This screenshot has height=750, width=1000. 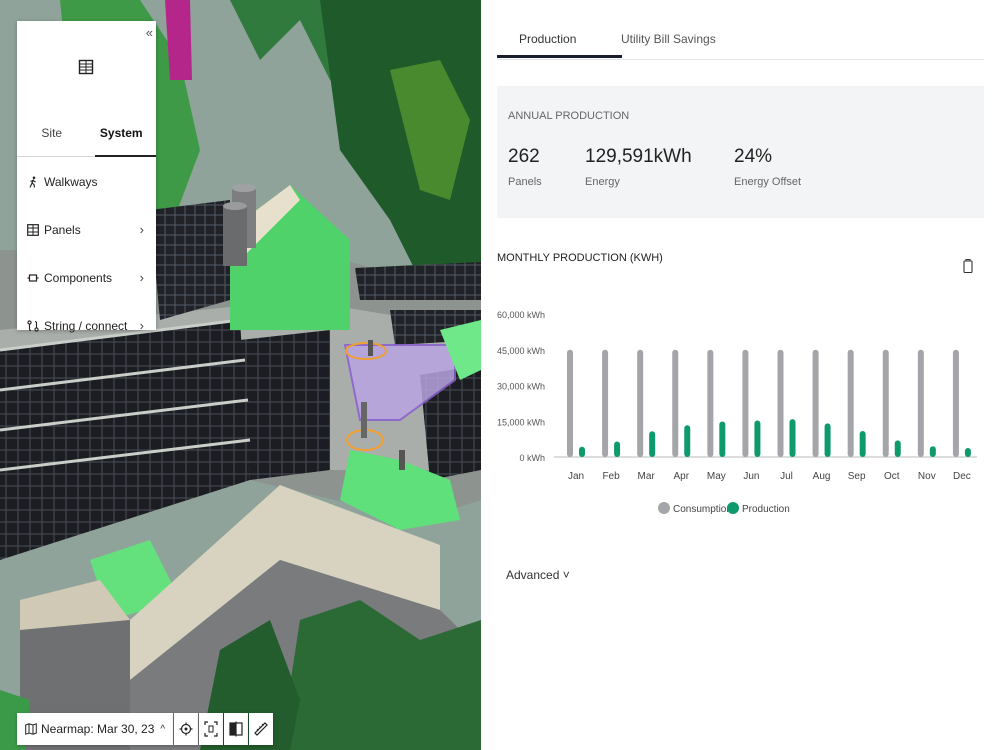 What do you see at coordinates (62, 230) in the screenshot?
I see `menu-item-label: Panels` at bounding box center [62, 230].